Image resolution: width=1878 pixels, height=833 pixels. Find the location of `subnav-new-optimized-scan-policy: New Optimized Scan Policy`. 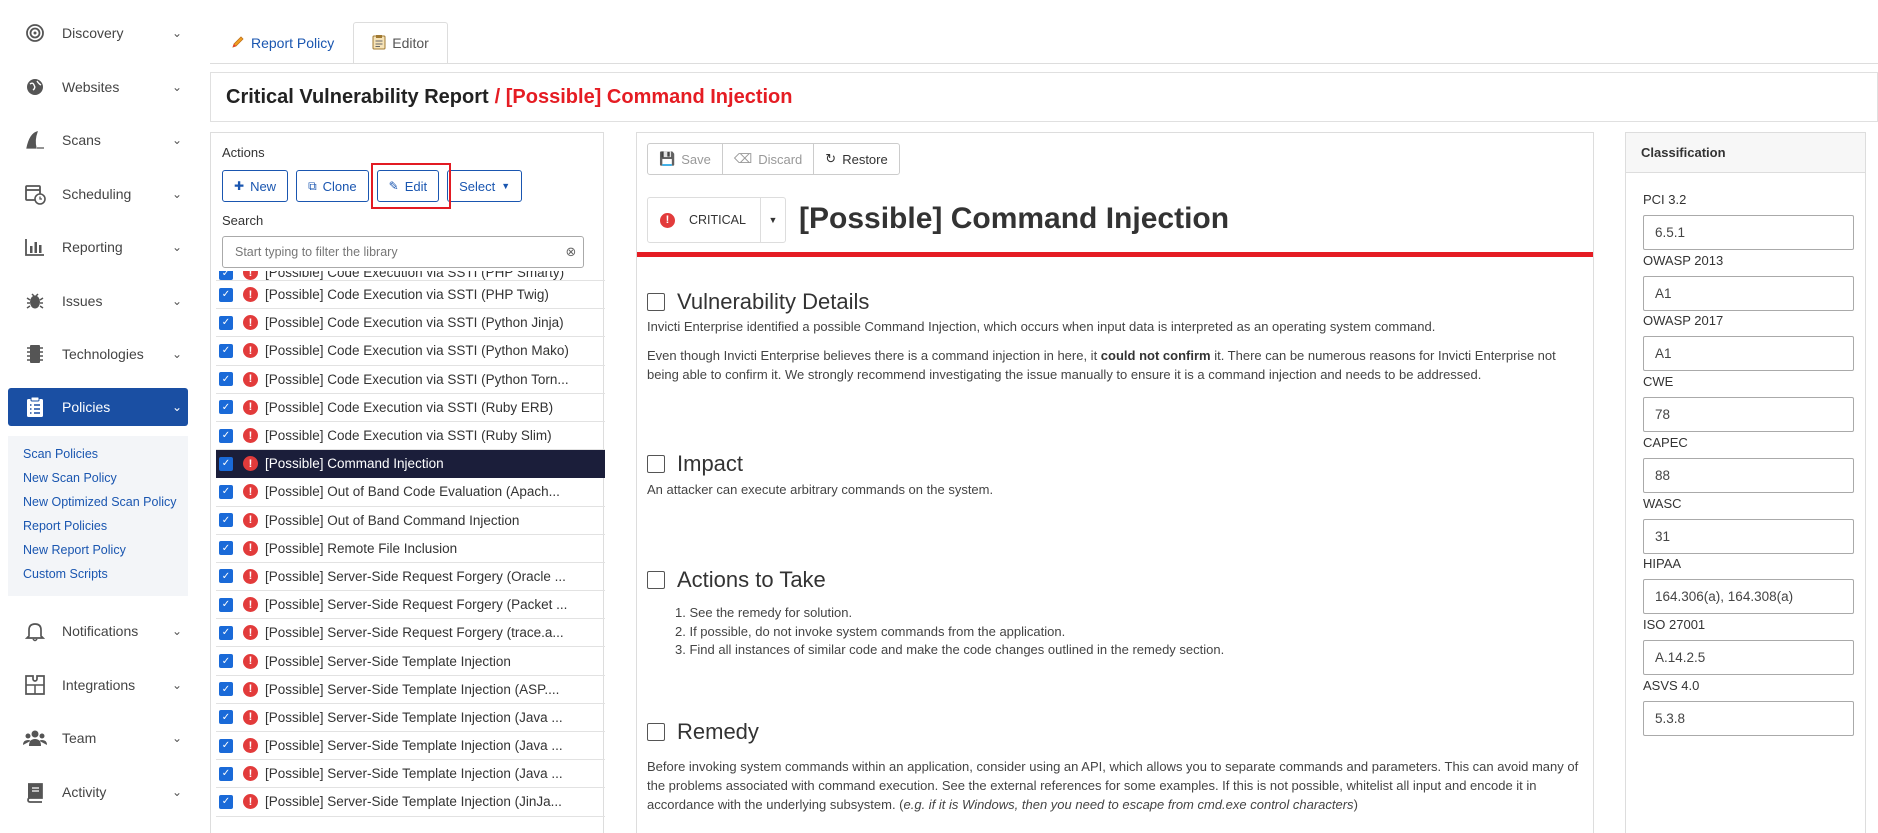

subnav-new-optimized-scan-policy: New Optimized Scan Policy is located at coordinates (98, 502).